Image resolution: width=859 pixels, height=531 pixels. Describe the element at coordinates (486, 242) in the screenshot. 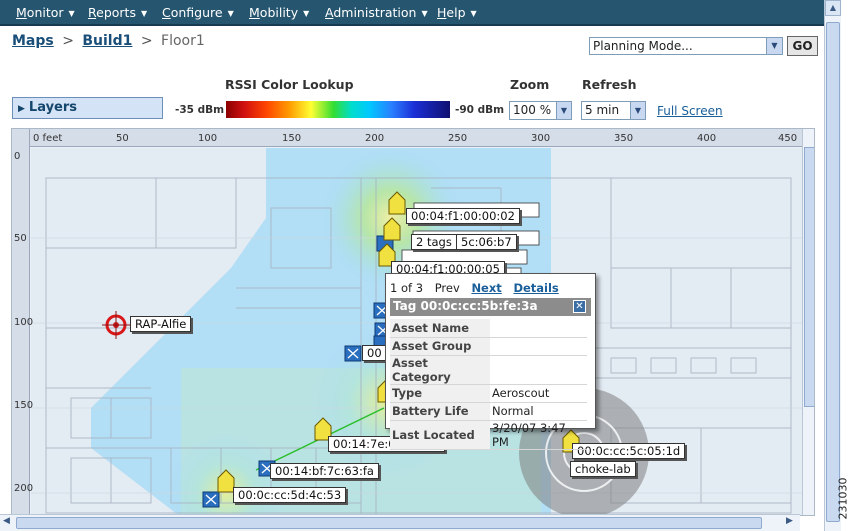

I see `tag-label: 5c:06:b7` at that location.